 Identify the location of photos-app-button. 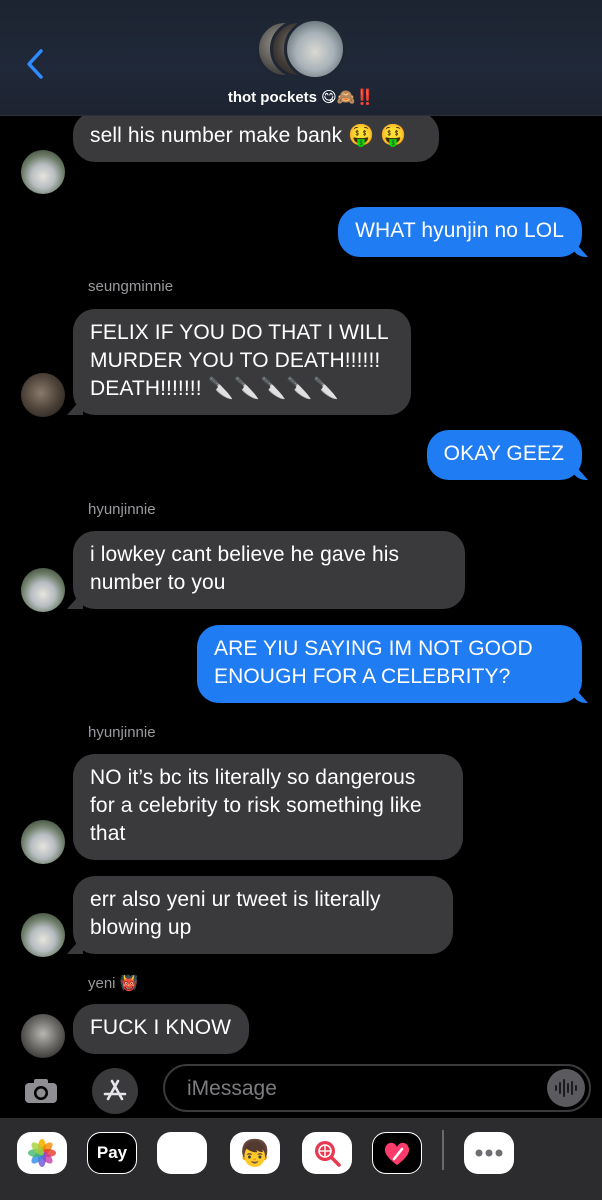
(42, 1153).